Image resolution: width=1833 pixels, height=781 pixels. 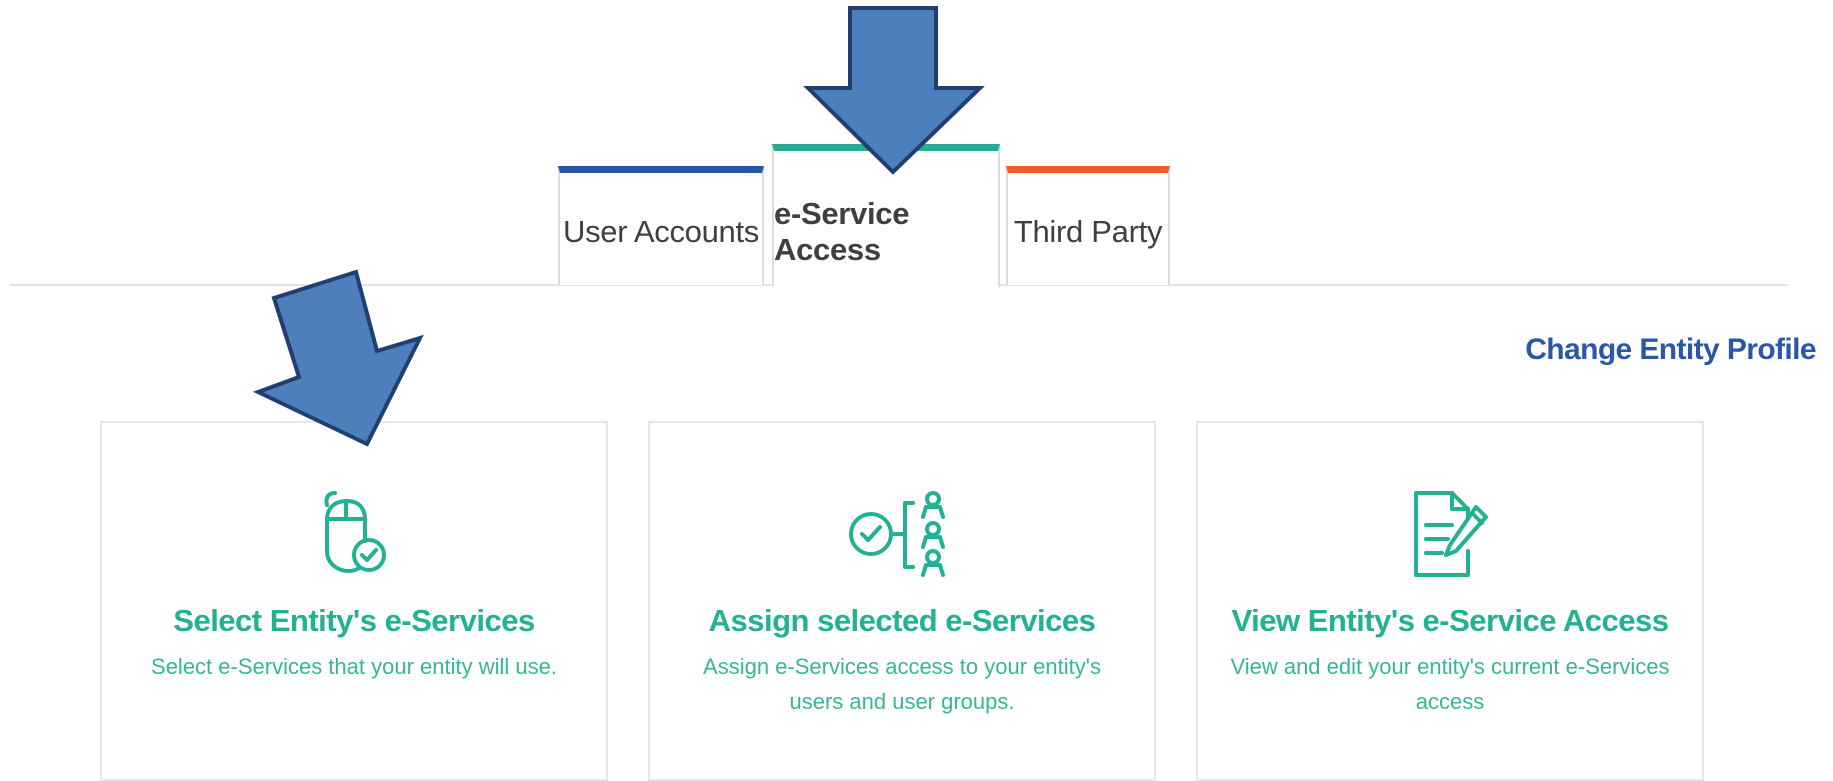 I want to click on card-title: View Entity's e-Service Access, so click(x=1450, y=620).